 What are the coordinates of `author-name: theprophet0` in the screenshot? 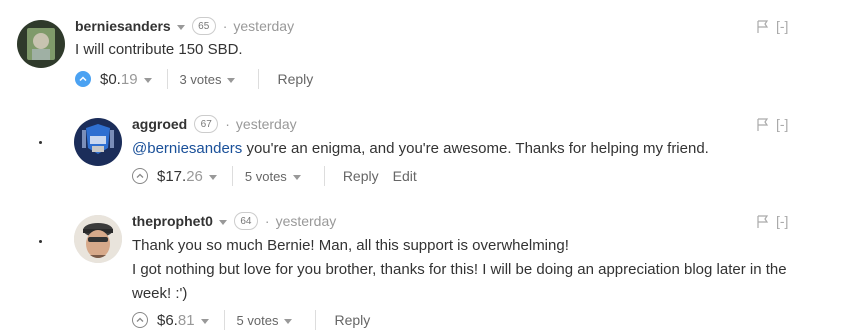 It's located at (172, 221).